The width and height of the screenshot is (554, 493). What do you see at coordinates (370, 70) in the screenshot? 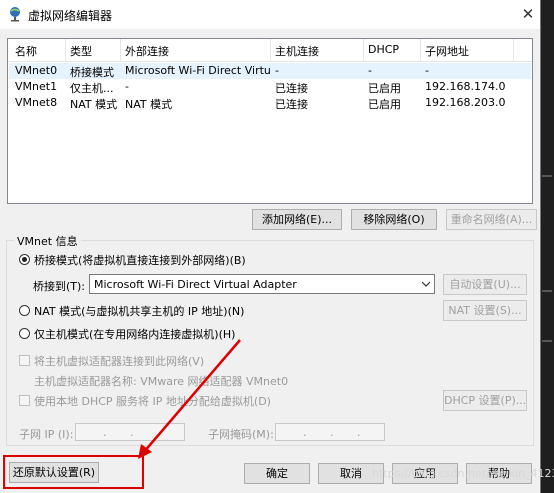
I see `cell-dhcp: -` at bounding box center [370, 70].